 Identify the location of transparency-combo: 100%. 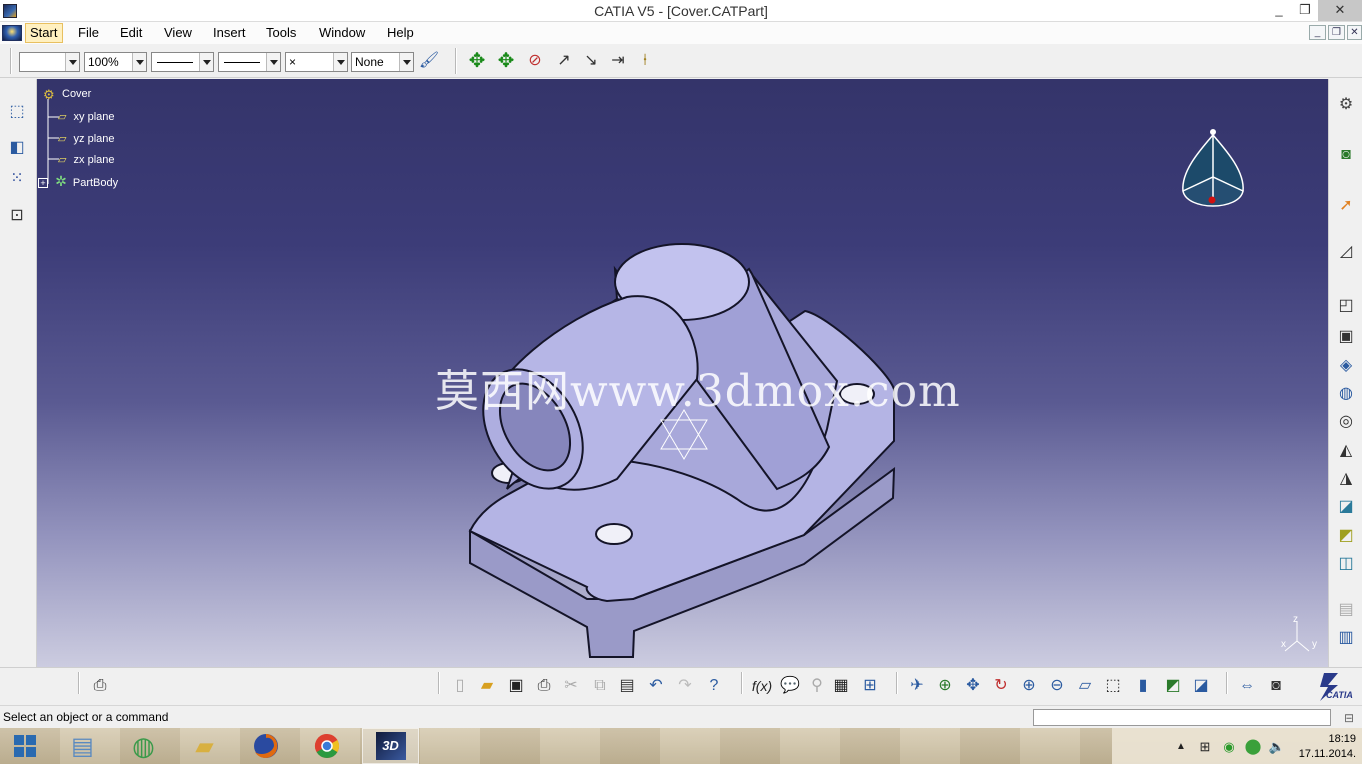
(115, 62).